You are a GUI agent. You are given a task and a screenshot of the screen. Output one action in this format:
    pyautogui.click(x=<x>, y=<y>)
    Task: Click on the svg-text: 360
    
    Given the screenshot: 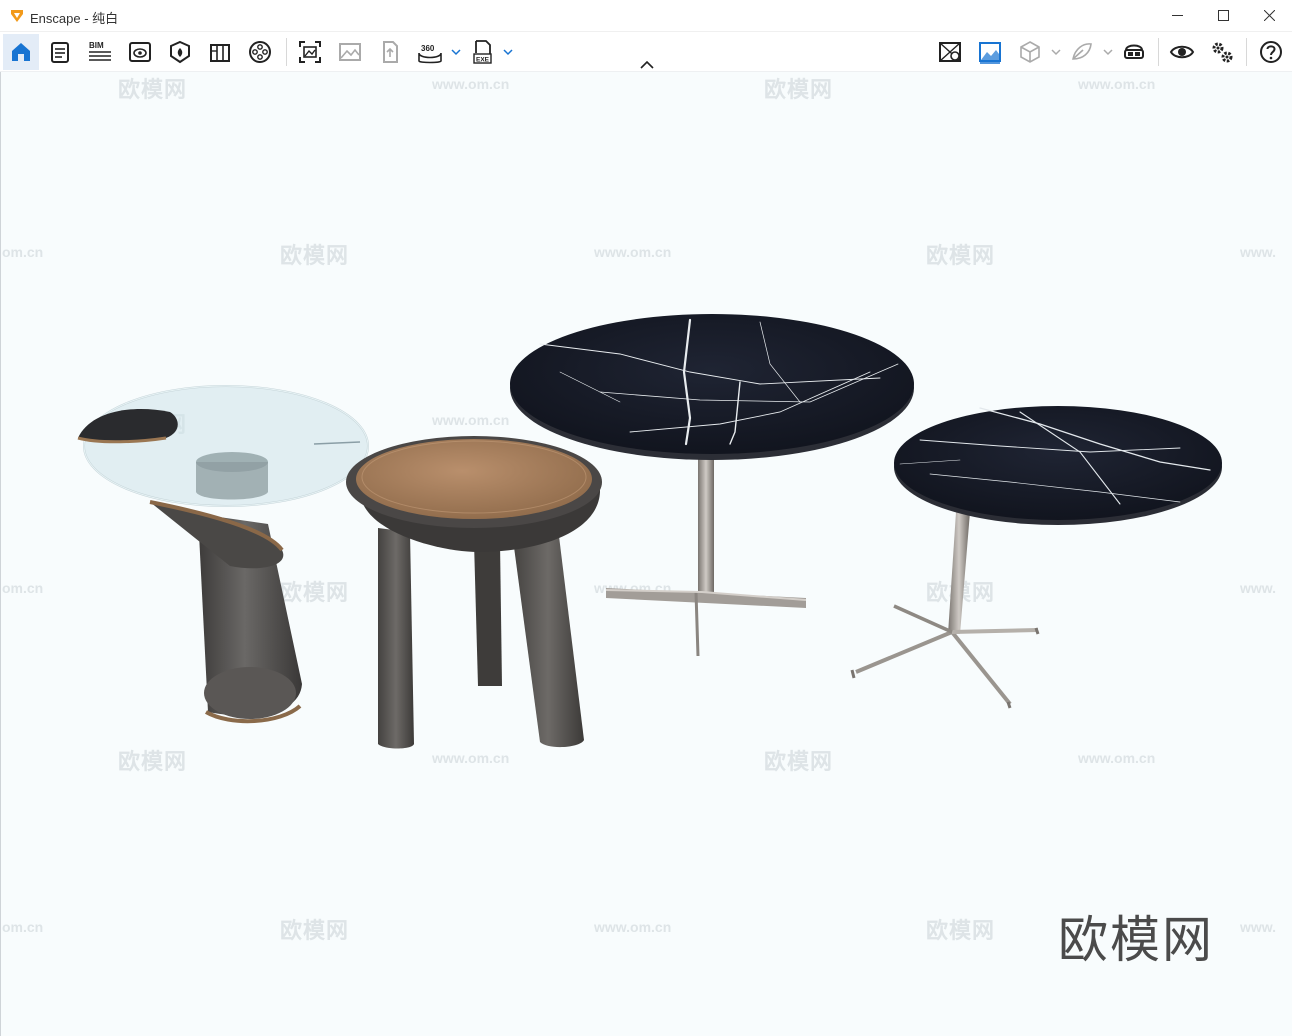 What is the action you would take?
    pyautogui.click(x=428, y=48)
    